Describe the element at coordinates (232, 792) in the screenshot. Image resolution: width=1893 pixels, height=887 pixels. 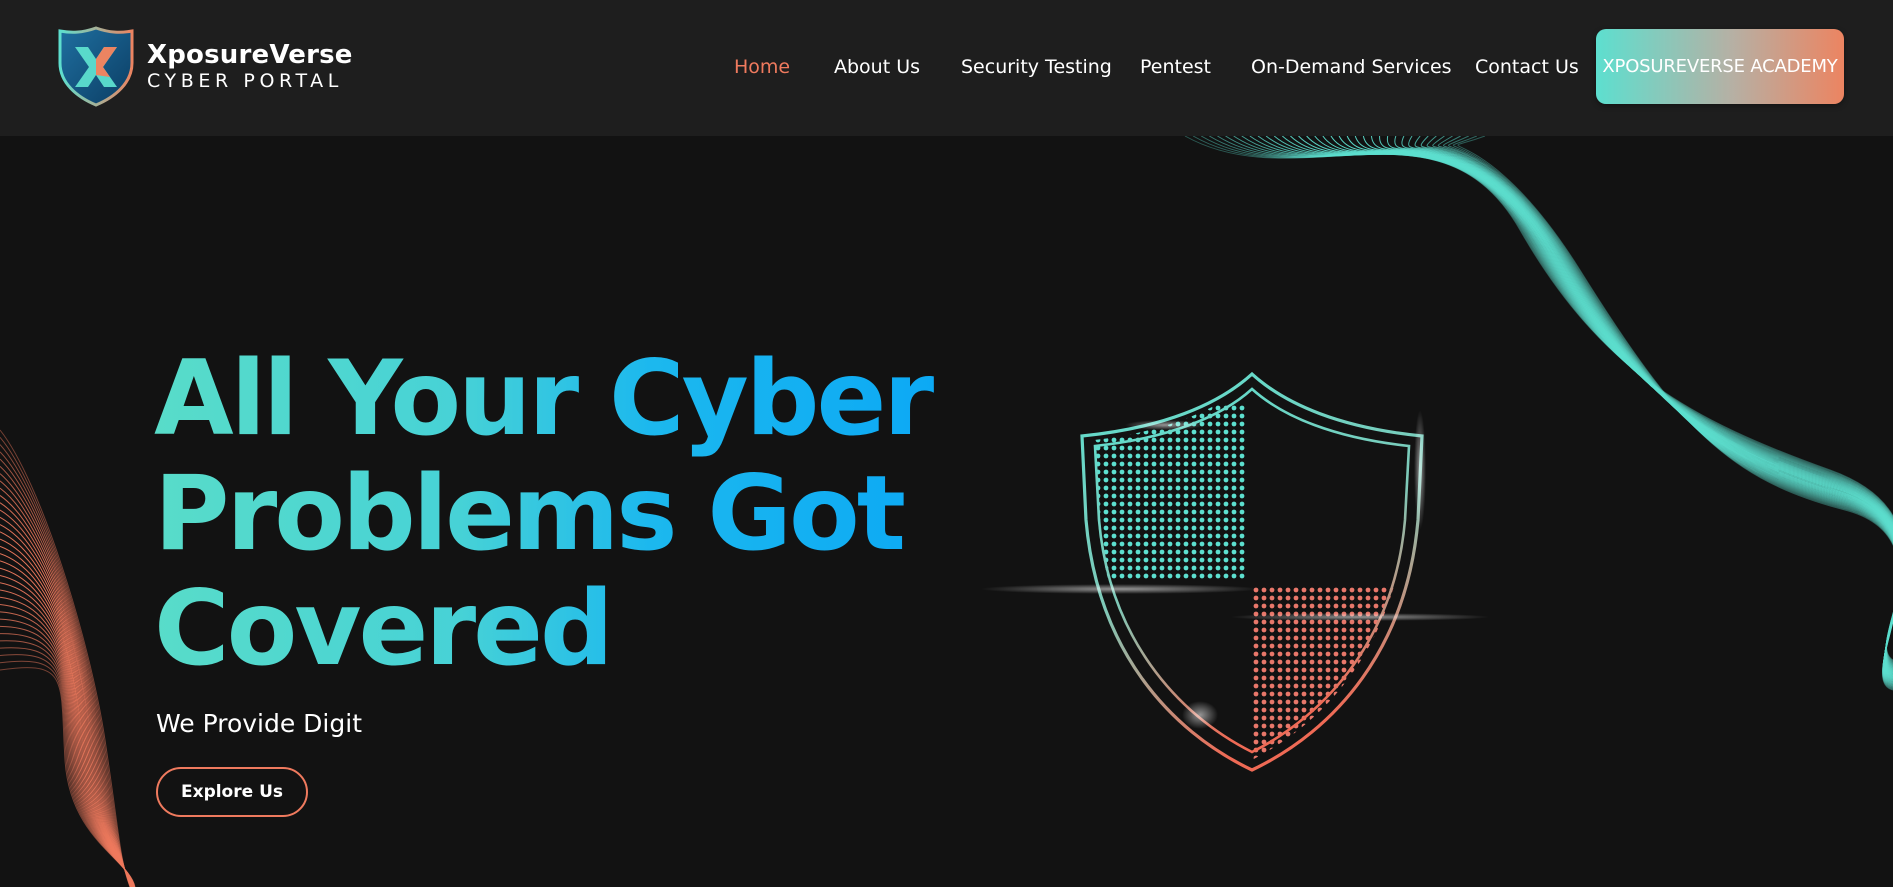
I see `explore-us-button: Explore Us` at that location.